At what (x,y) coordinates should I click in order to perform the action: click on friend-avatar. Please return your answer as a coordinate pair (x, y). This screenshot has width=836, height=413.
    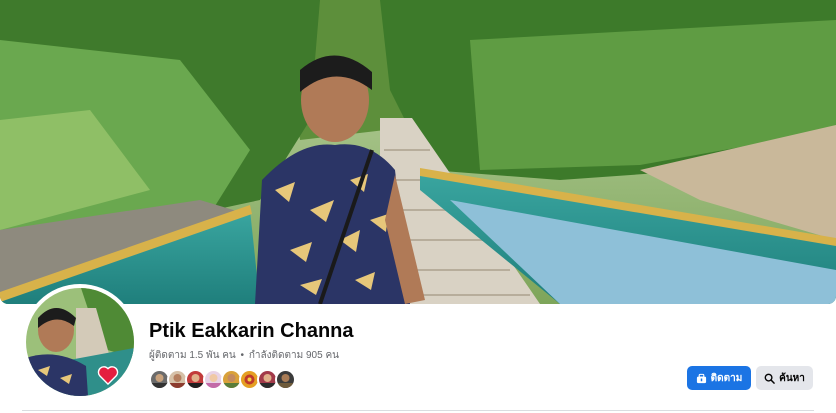
    Looking at the image, I should click on (285, 379).